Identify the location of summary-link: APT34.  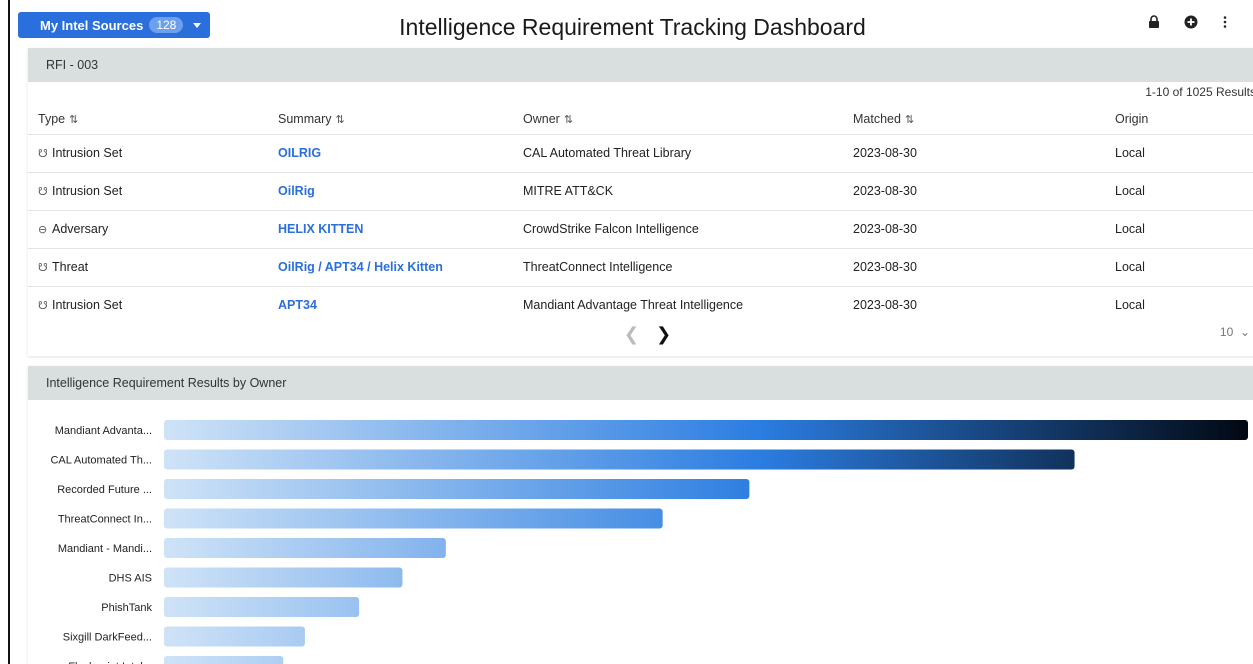
(297, 305).